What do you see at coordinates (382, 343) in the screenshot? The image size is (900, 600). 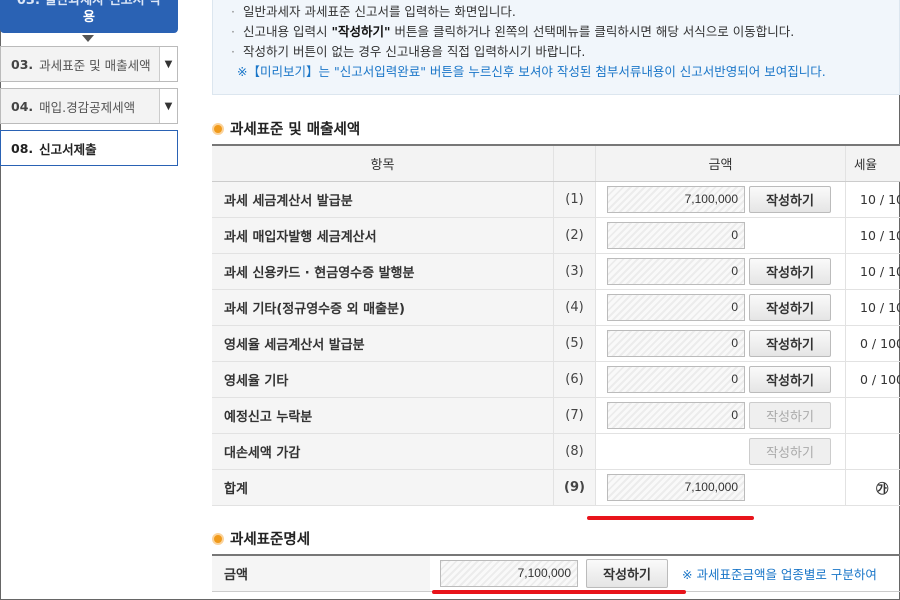 I see `row-item-label: 영세율 세금계산서 발급분` at bounding box center [382, 343].